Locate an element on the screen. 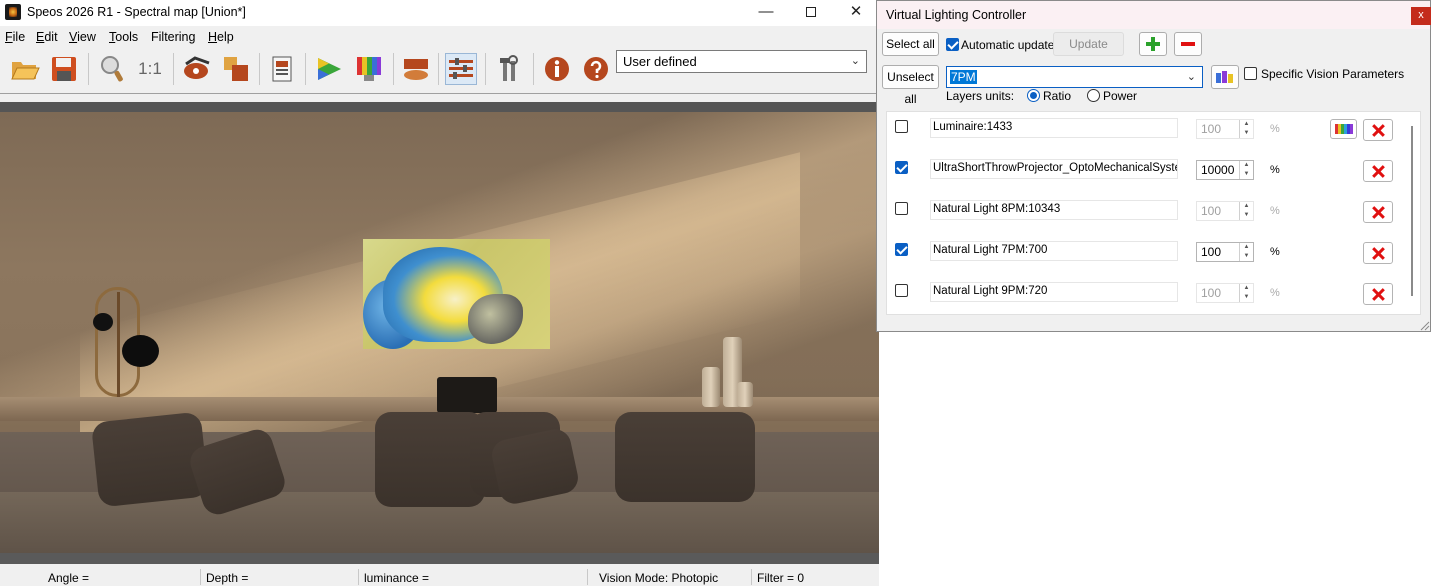 This screenshot has width=1431, height=586. info-icon is located at coordinates (557, 69).